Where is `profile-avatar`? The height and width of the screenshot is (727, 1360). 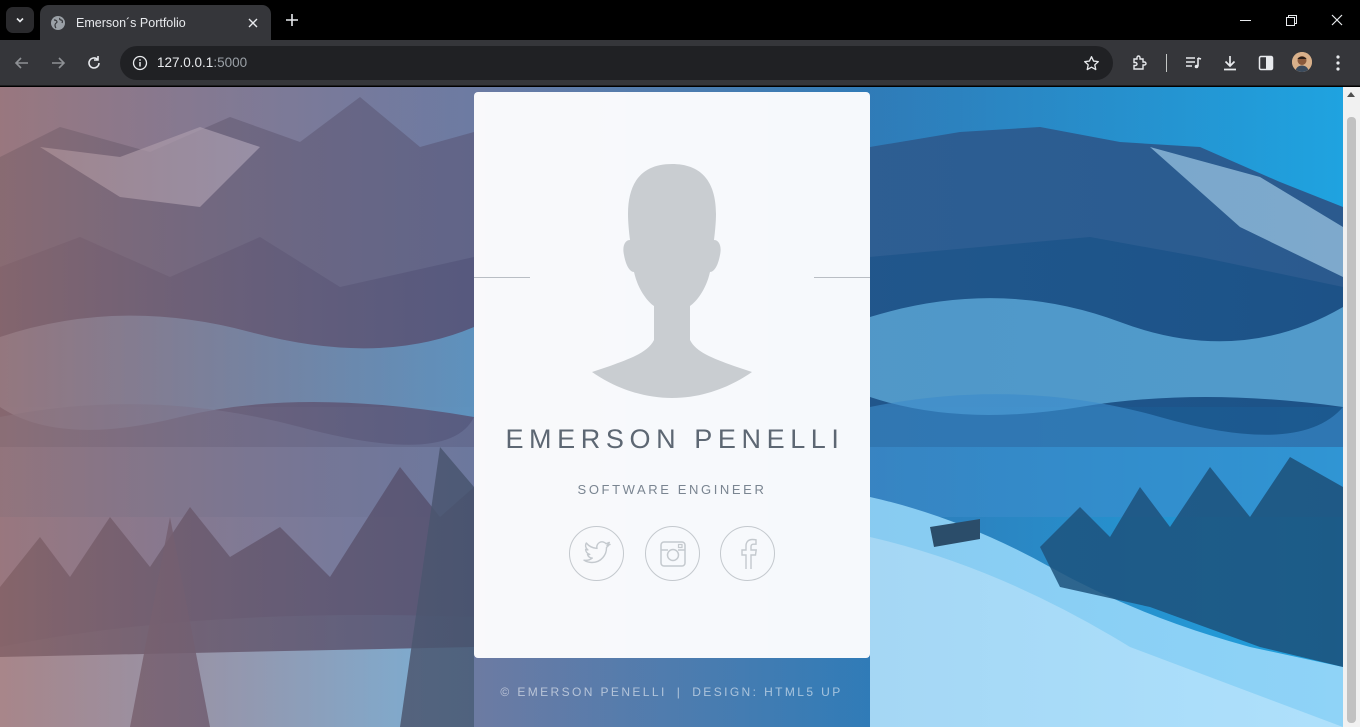 profile-avatar is located at coordinates (1302, 62).